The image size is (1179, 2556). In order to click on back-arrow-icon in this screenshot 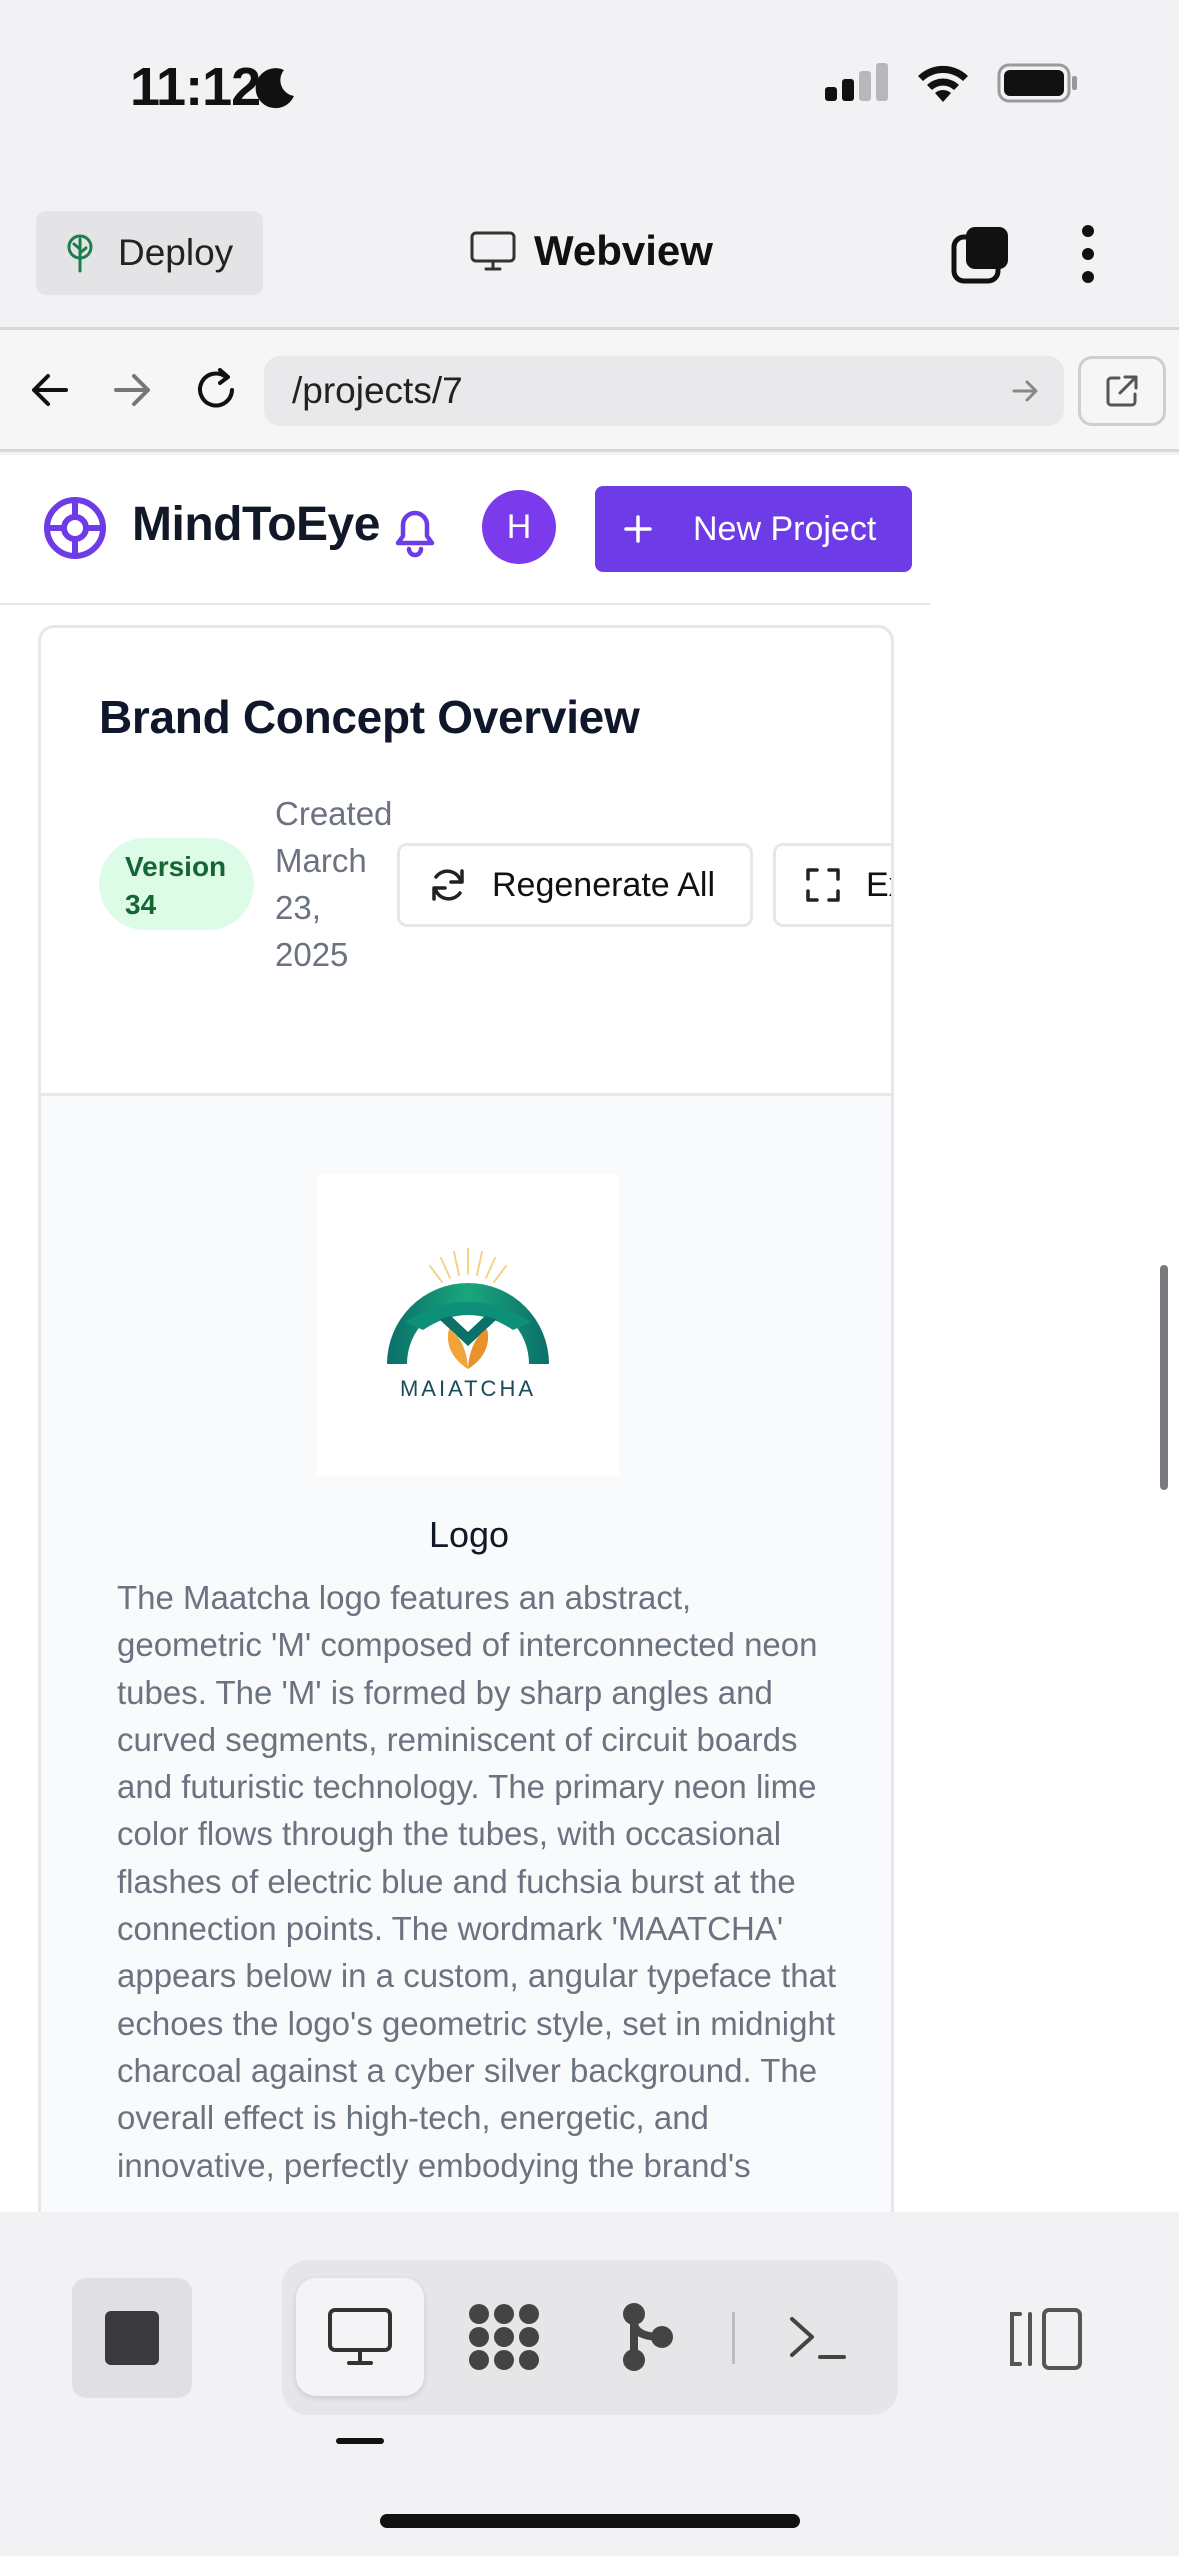, I will do `click(50, 390)`.